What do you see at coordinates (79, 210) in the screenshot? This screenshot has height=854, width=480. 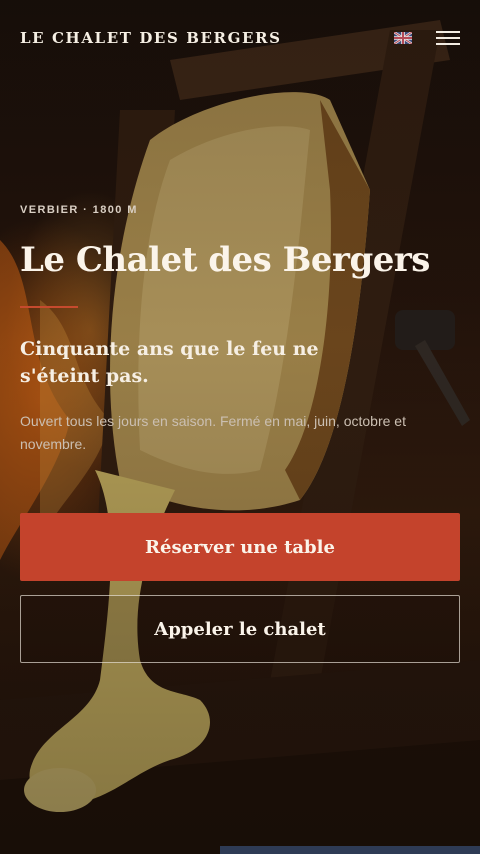 I see `location-eyebrow: VERBIER · 1800 M` at bounding box center [79, 210].